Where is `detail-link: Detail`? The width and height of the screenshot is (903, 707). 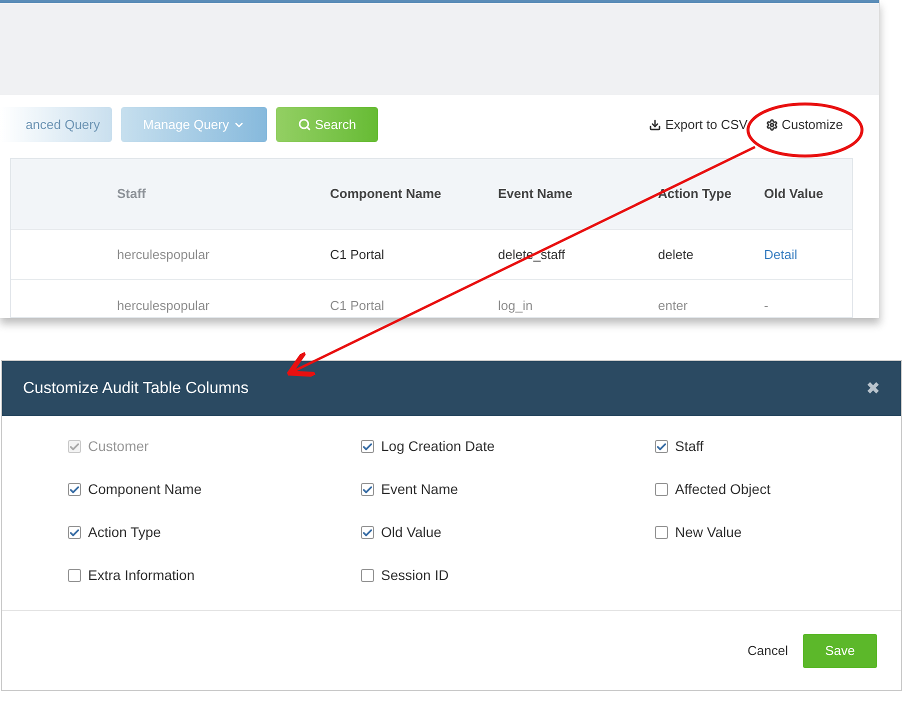 detail-link: Detail is located at coordinates (809, 255).